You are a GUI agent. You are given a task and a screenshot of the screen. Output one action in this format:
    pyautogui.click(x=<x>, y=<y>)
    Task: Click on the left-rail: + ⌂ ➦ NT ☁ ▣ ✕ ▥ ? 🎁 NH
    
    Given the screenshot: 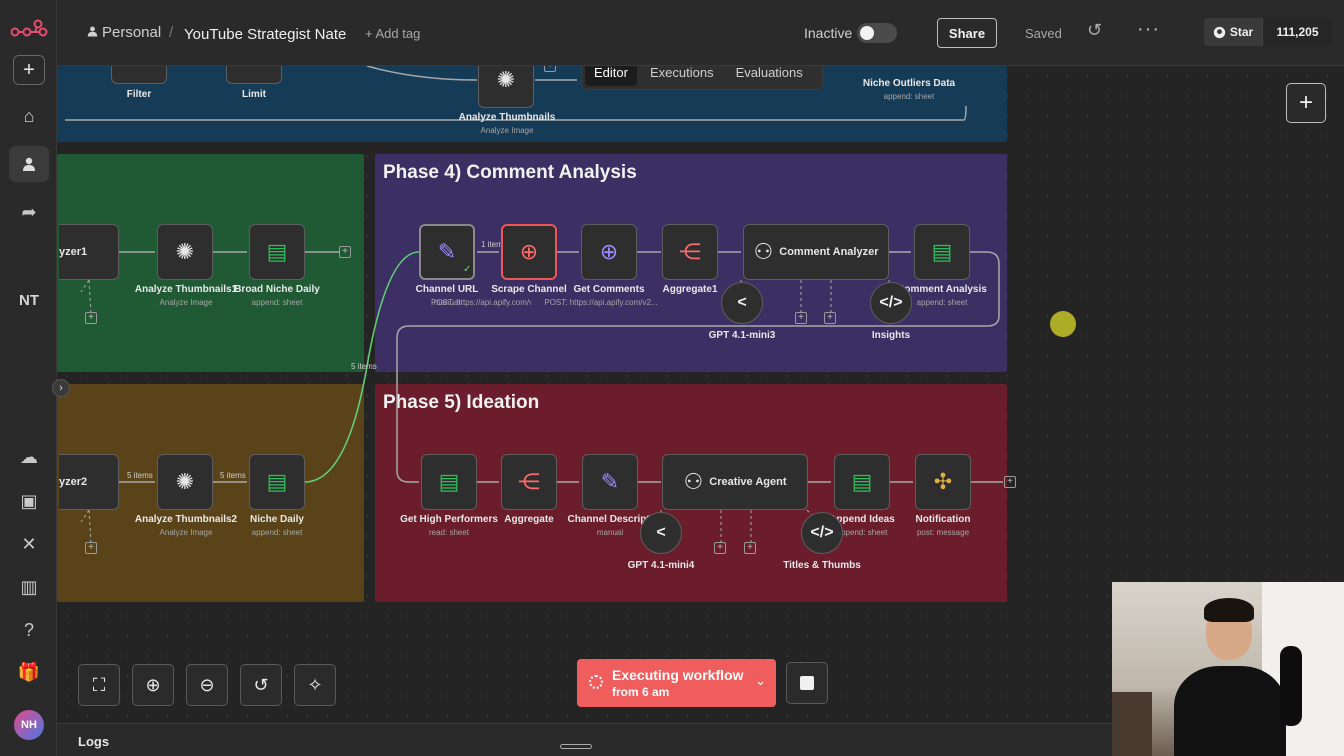 What is the action you would take?
    pyautogui.click(x=28, y=378)
    